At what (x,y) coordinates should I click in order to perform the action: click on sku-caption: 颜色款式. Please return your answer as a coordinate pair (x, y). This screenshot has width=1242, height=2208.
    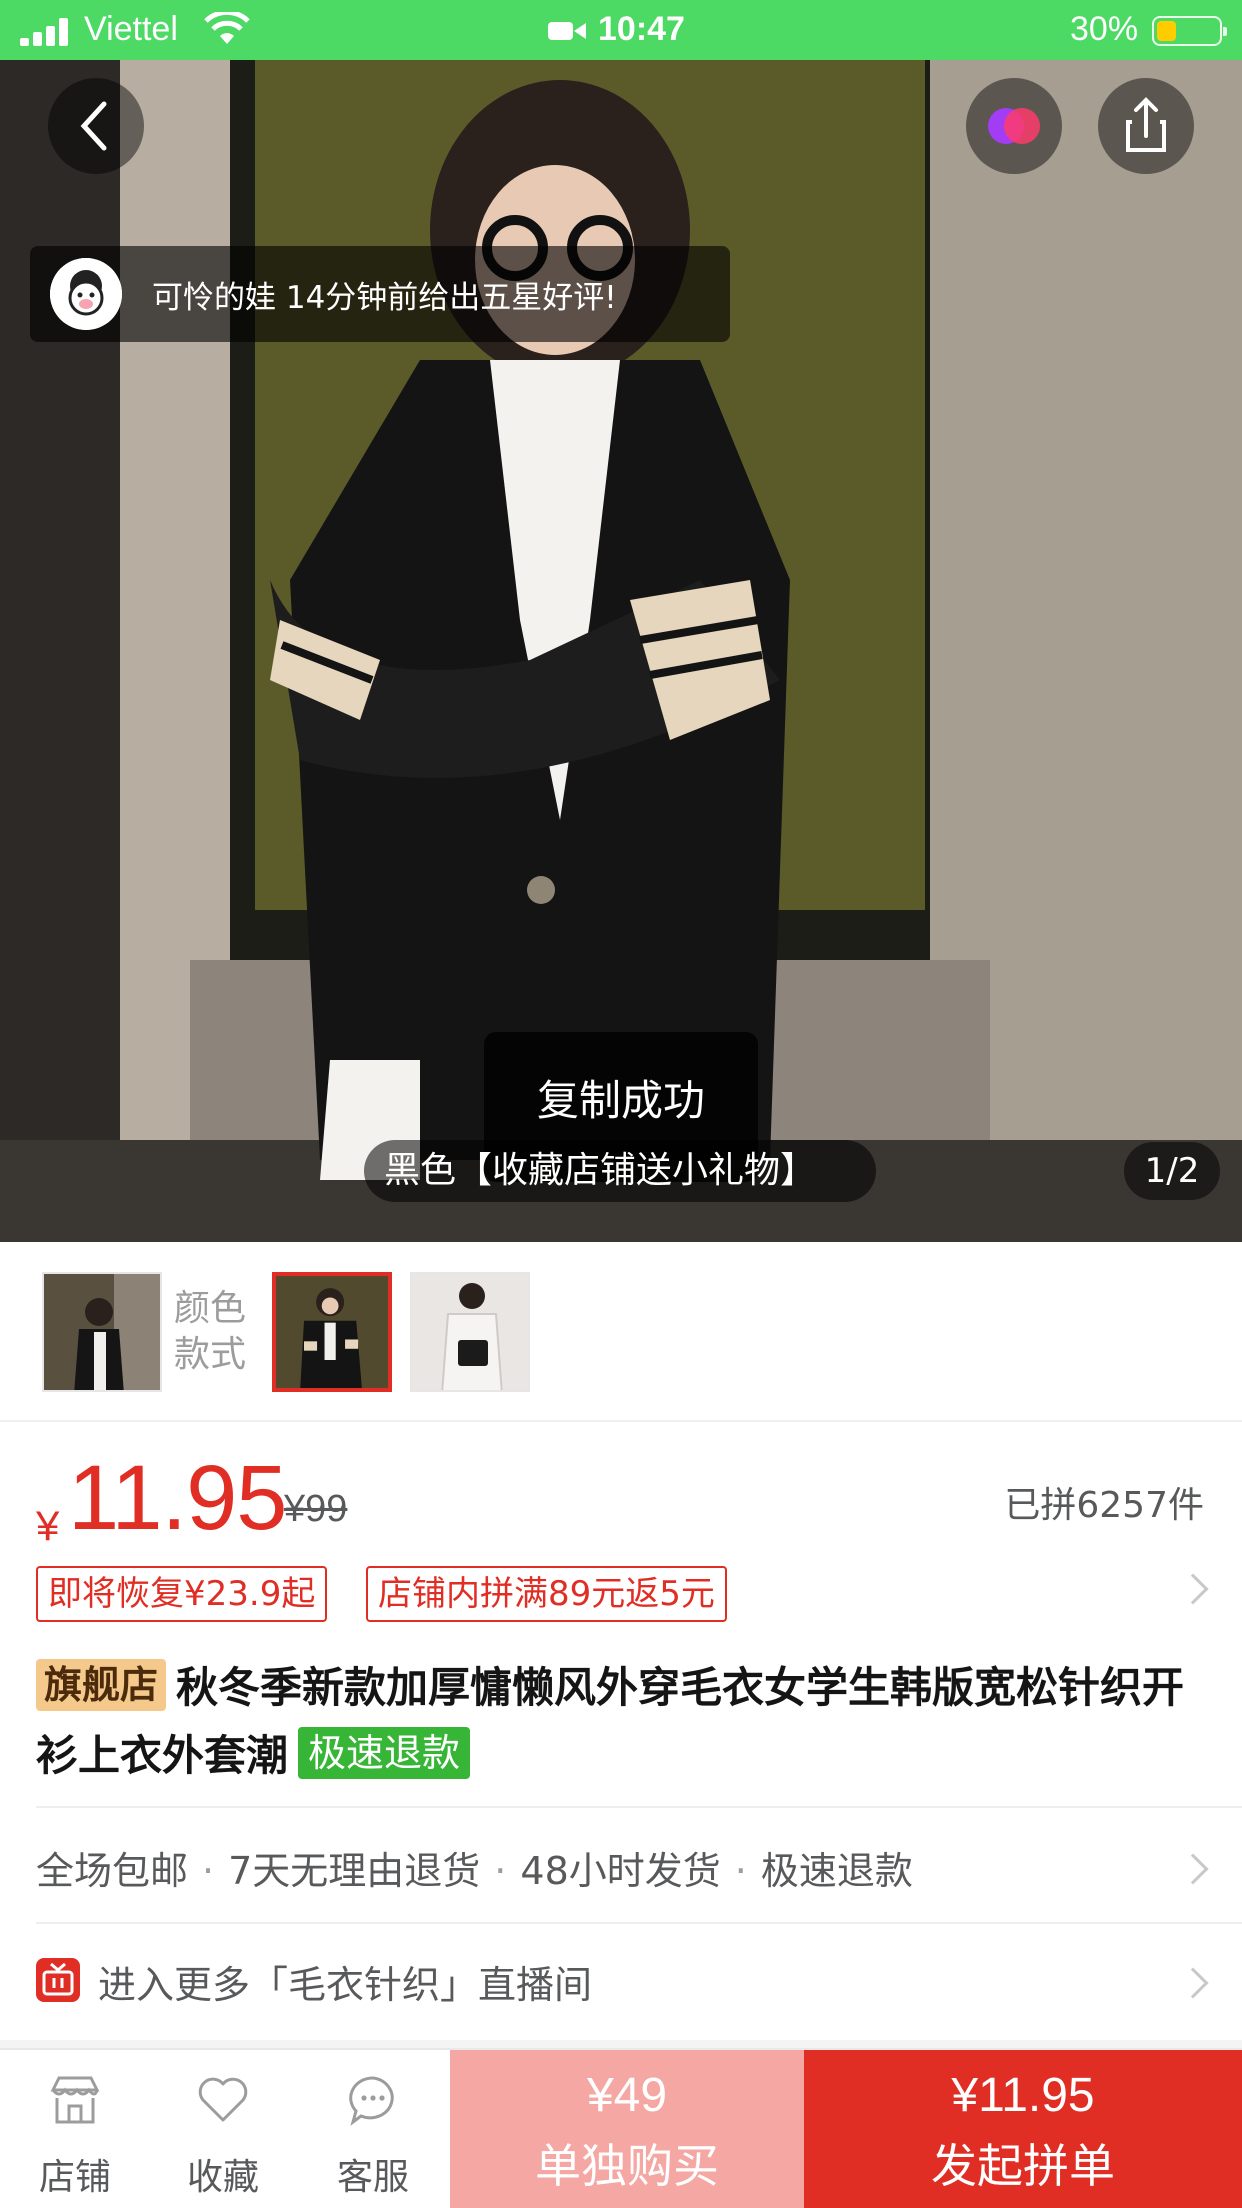
    Looking at the image, I should click on (210, 1331).